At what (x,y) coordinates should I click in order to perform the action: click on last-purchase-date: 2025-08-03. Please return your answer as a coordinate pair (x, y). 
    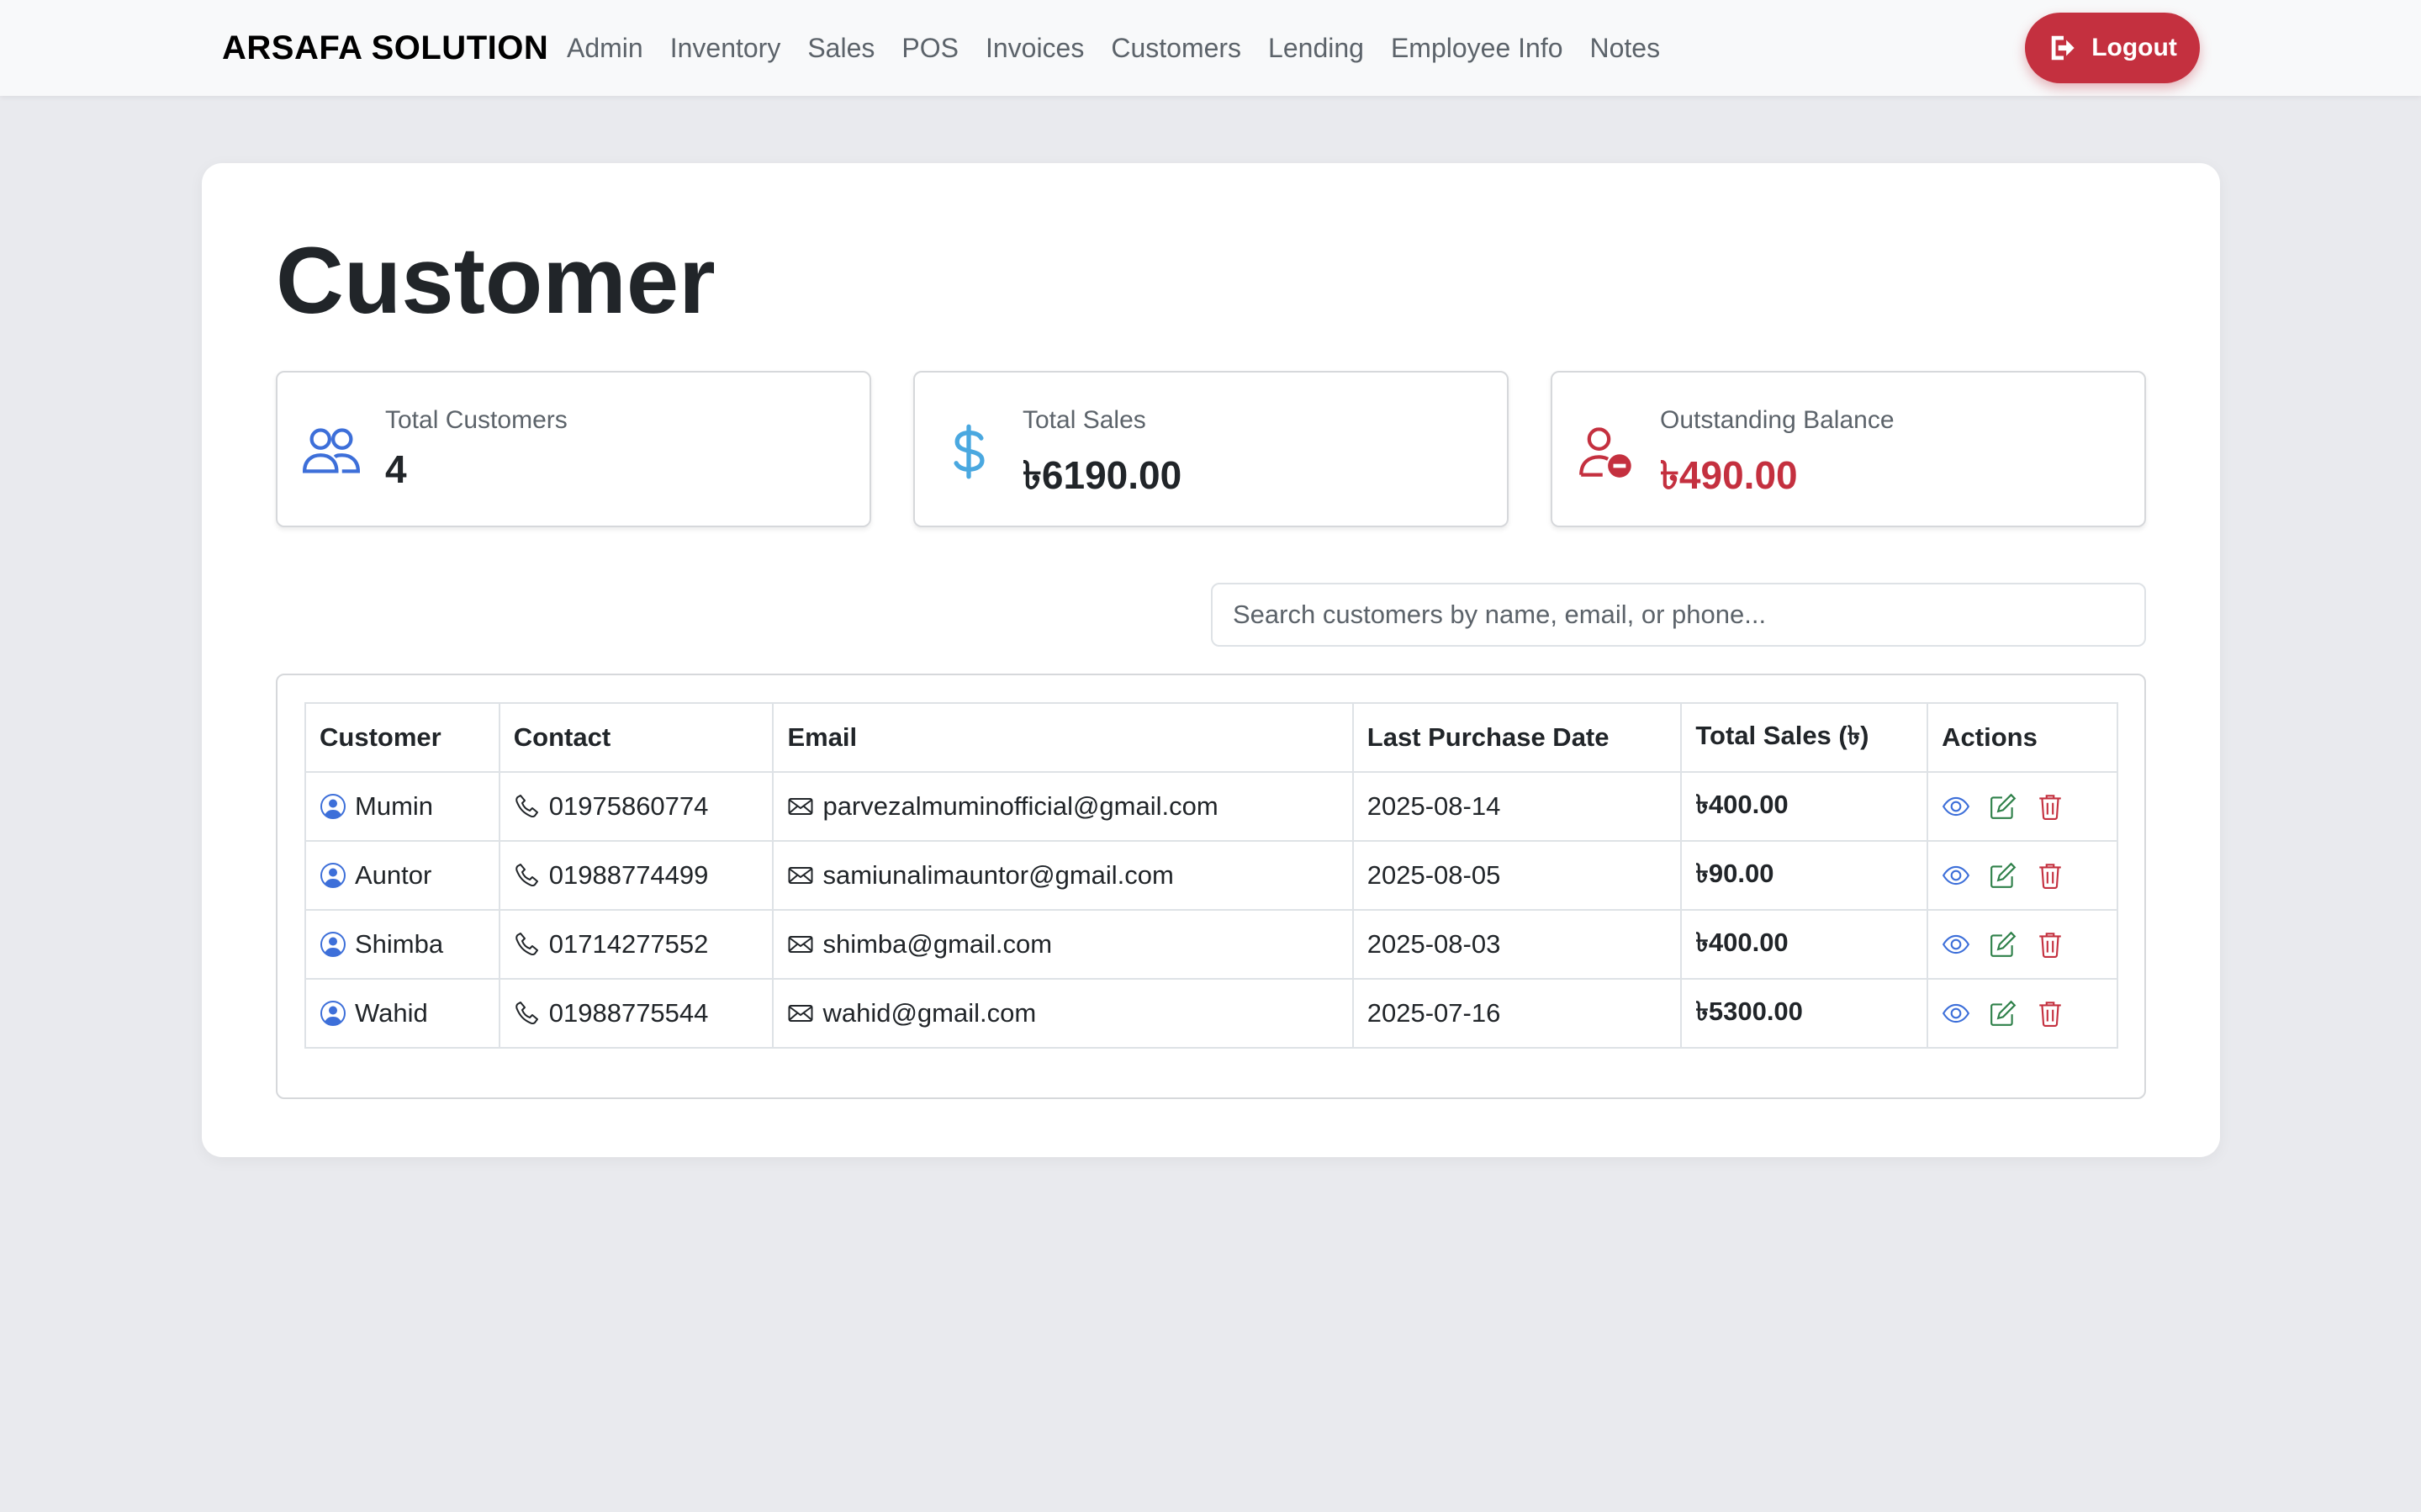
    Looking at the image, I should click on (1517, 944).